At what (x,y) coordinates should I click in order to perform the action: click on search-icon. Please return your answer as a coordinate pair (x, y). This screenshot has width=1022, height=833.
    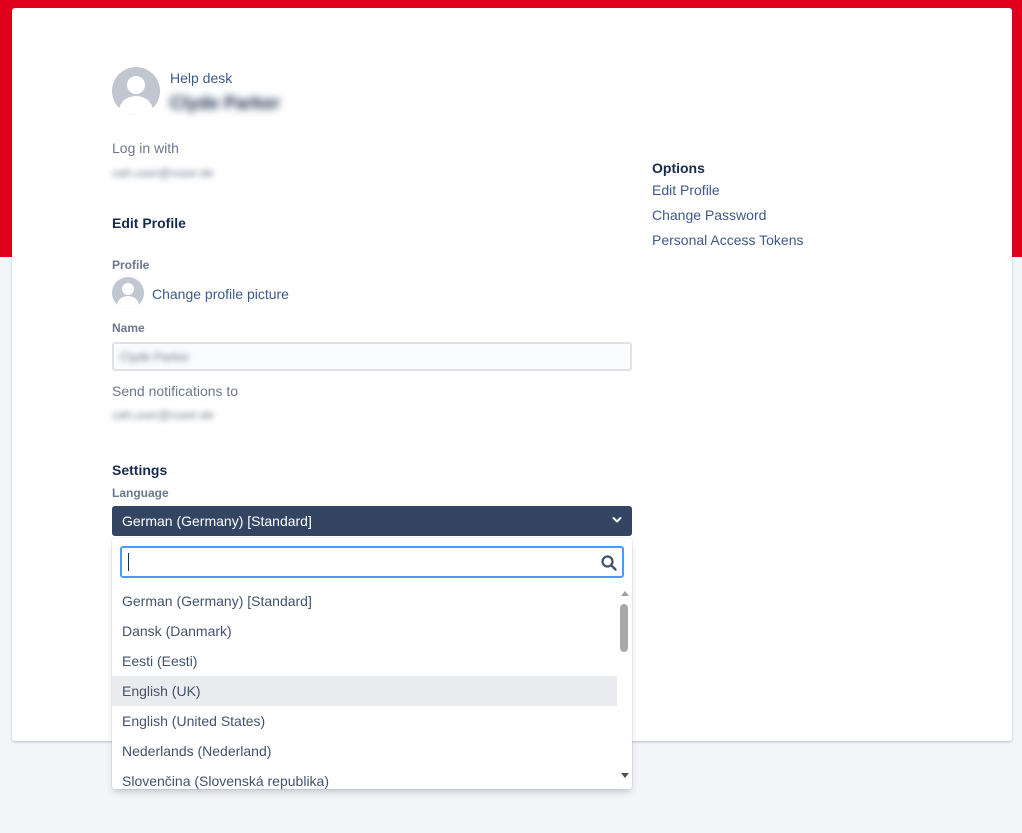
    Looking at the image, I should click on (609, 563).